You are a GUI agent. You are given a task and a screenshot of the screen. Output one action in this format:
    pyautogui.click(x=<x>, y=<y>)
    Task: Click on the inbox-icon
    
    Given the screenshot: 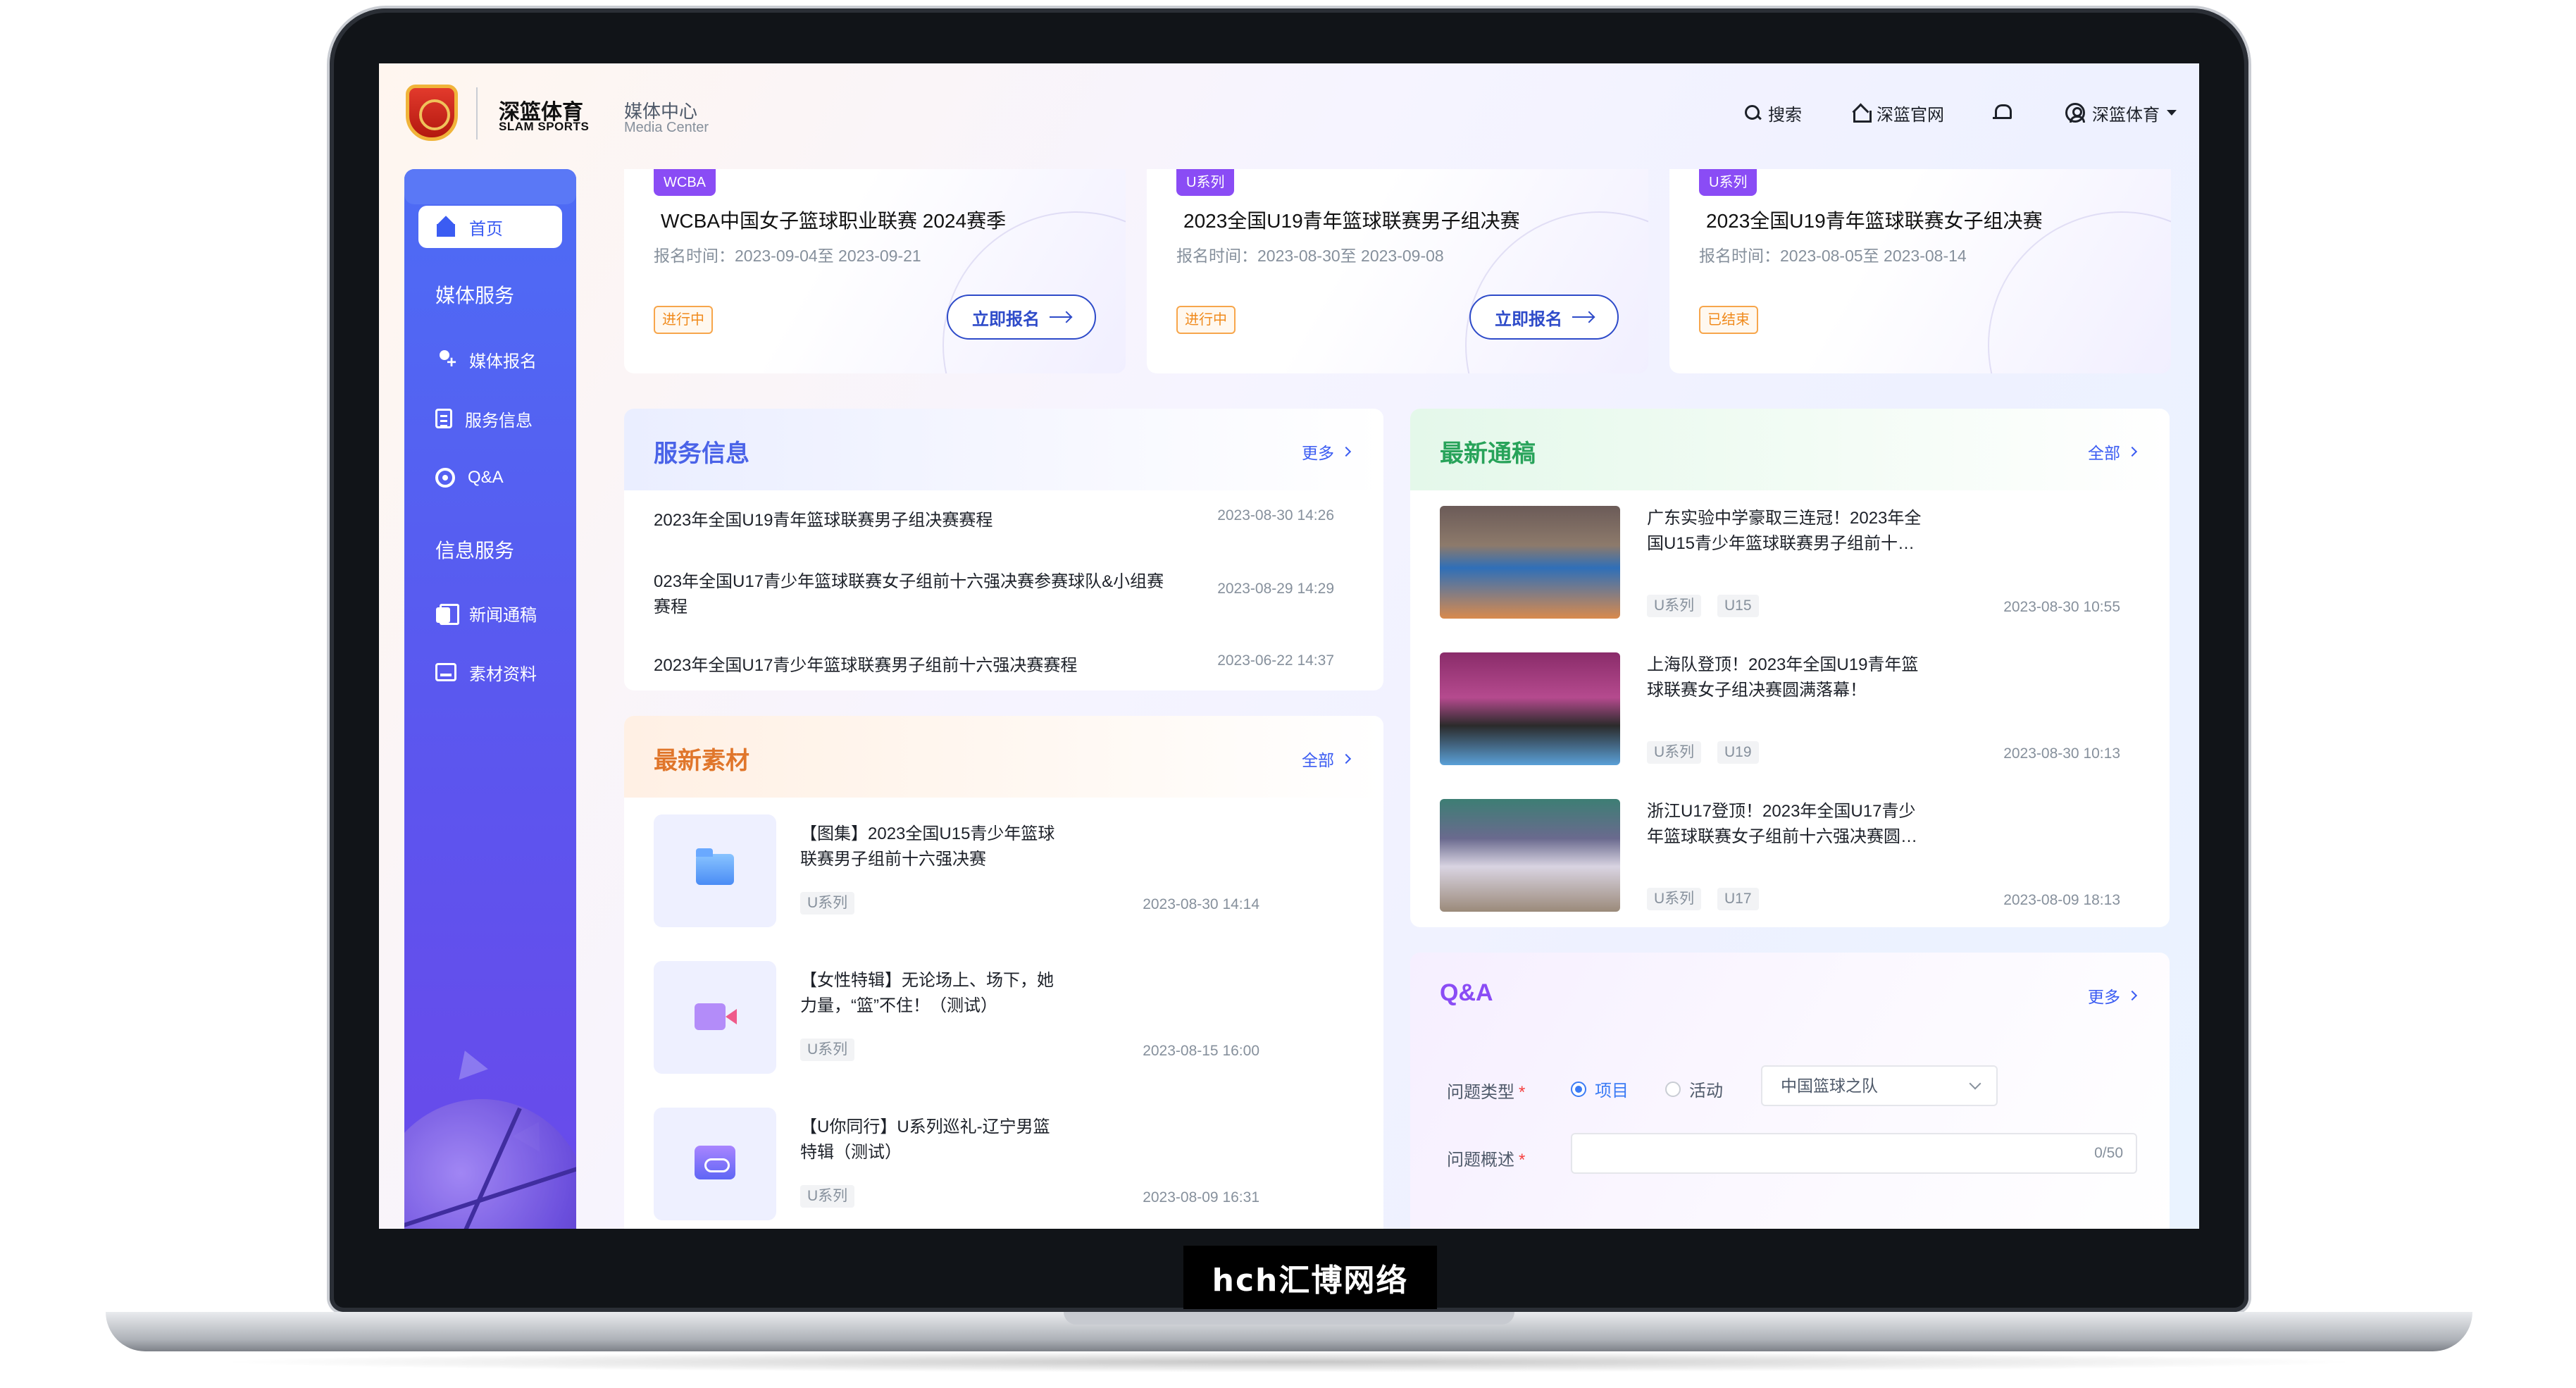 What is the action you would take?
    pyautogui.click(x=445, y=672)
    